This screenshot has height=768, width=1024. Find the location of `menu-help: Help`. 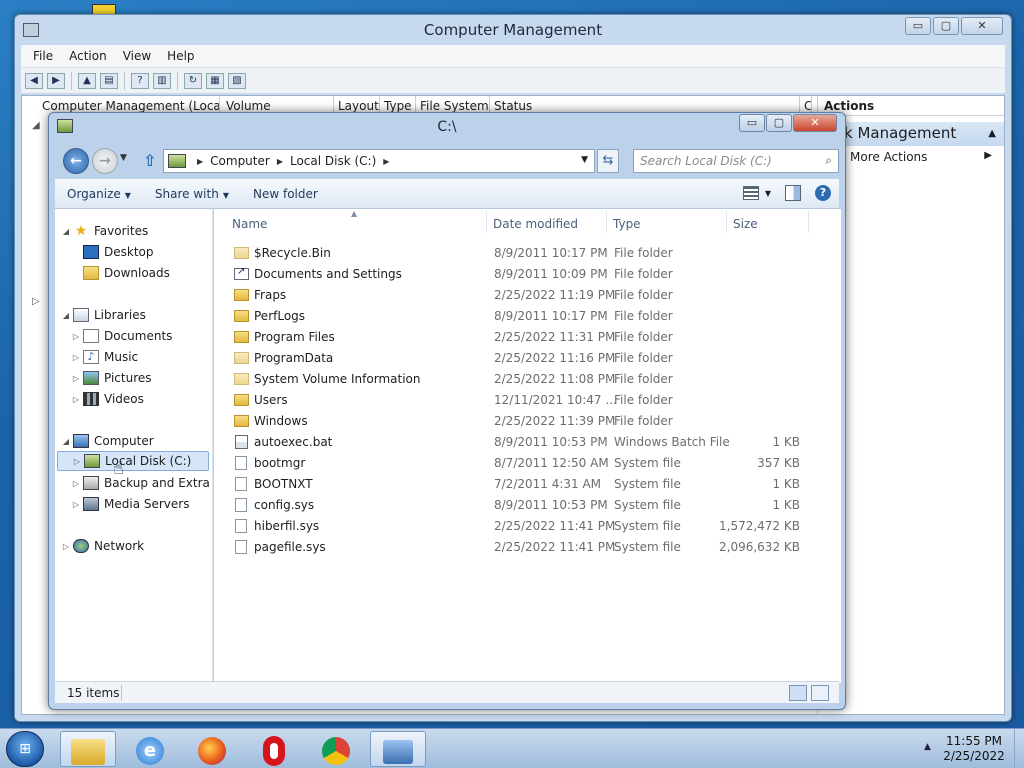

menu-help: Help is located at coordinates (180, 56).